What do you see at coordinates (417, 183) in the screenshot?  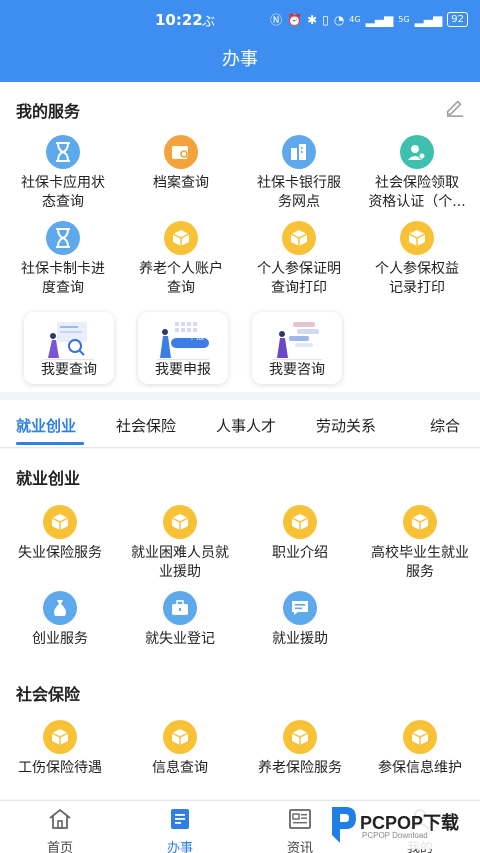 I see `service-label: 社会保险领取` at bounding box center [417, 183].